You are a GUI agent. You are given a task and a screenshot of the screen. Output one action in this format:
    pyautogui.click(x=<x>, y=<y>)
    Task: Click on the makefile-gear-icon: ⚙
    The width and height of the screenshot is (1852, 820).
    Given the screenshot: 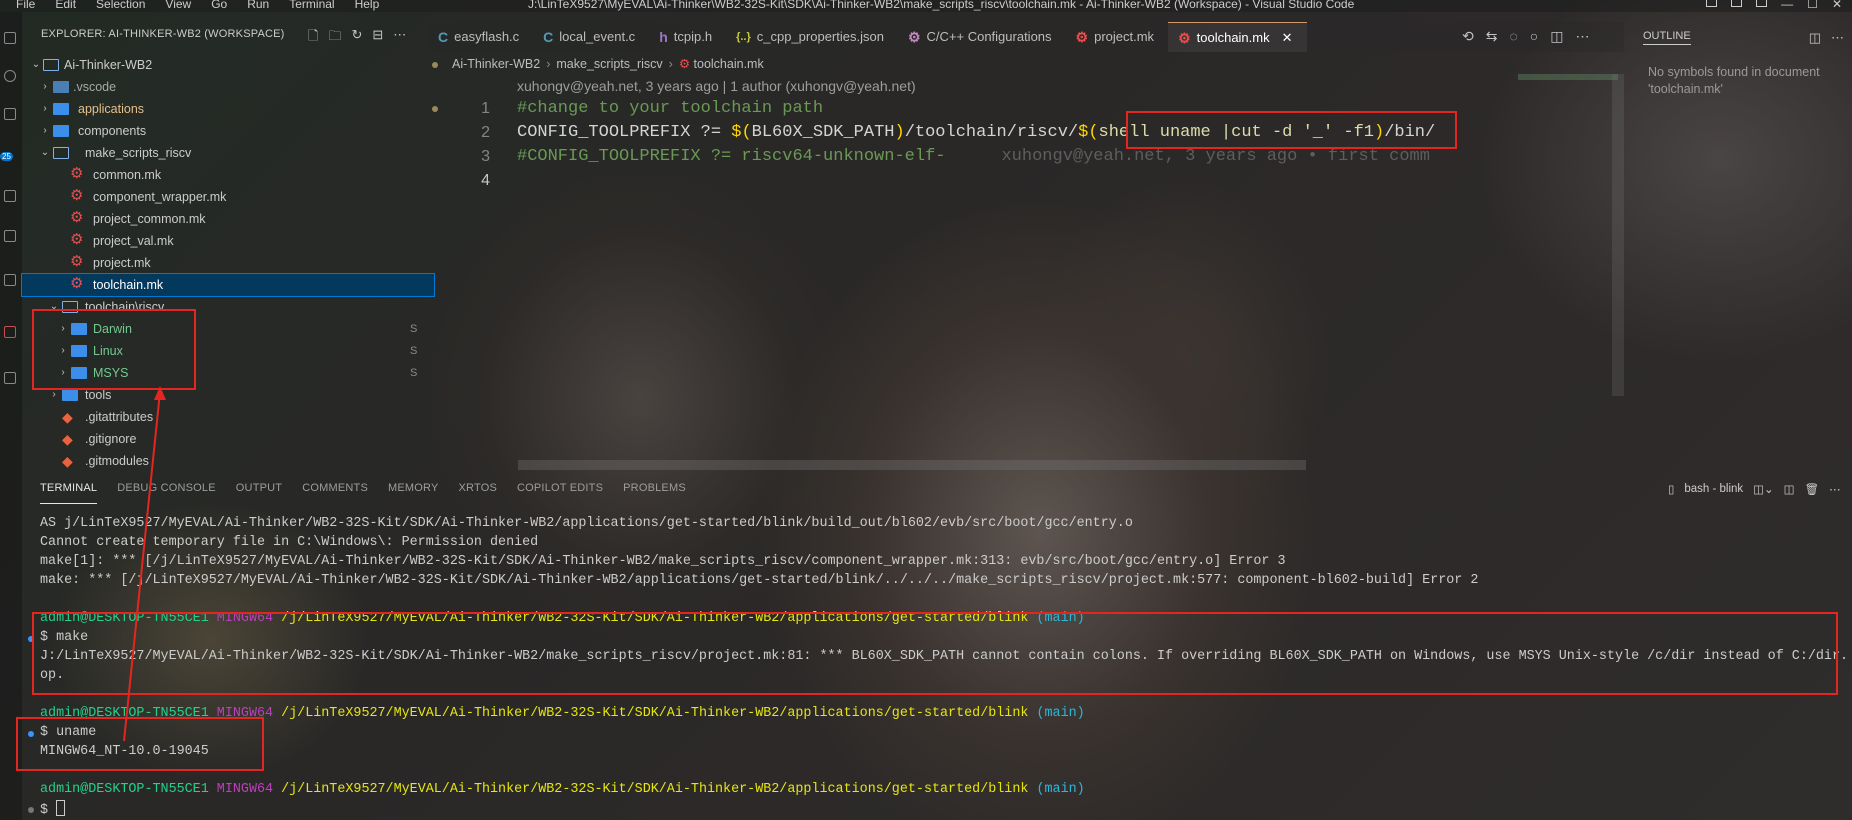 What is the action you would take?
    pyautogui.click(x=77, y=195)
    